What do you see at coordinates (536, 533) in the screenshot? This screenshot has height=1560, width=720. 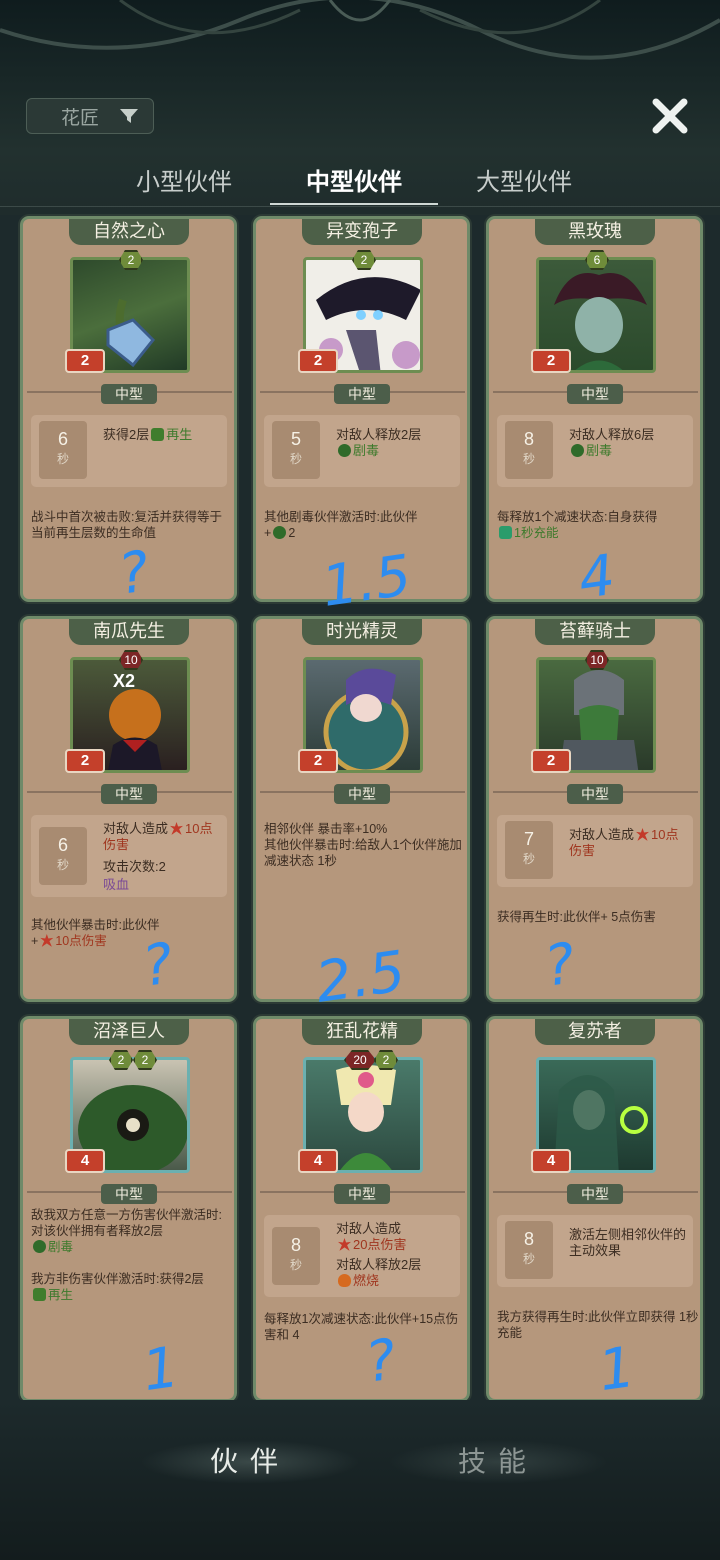 I see `desc-value: 1秒充能` at bounding box center [536, 533].